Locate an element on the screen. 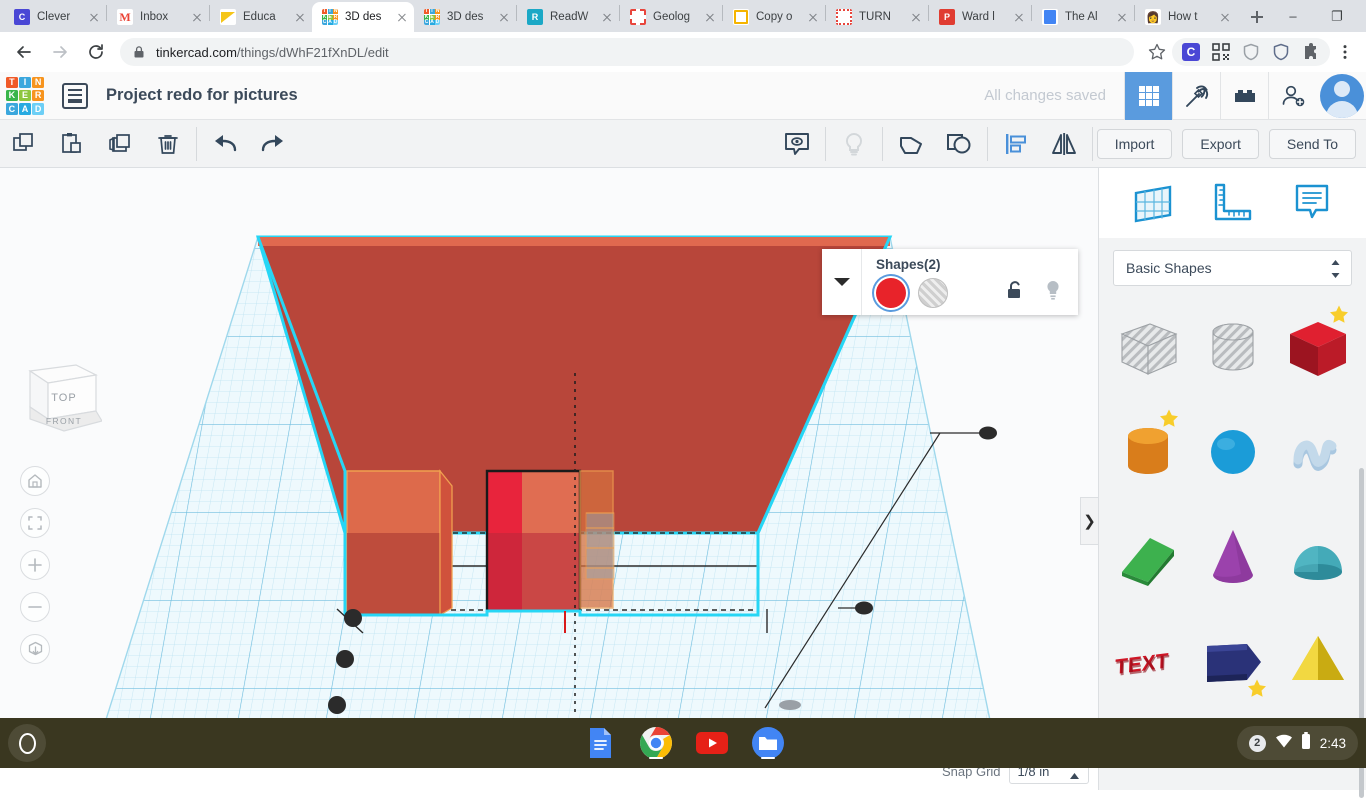 The width and height of the screenshot is (1366, 798). browser-tab-copy: Copy o is located at coordinates (774, 17).